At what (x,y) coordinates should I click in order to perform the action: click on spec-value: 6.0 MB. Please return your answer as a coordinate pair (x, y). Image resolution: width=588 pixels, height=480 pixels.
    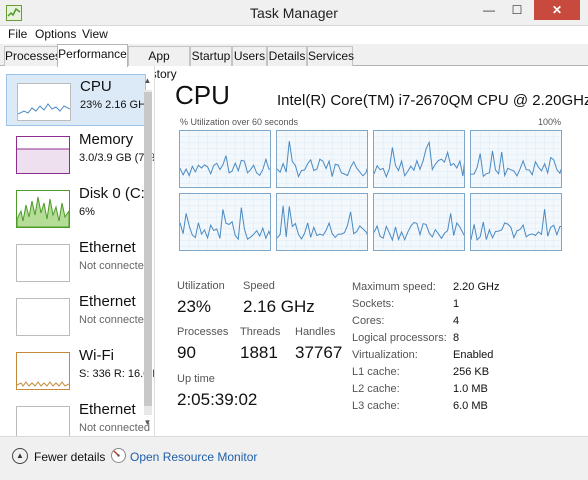
    Looking at the image, I should click on (470, 406).